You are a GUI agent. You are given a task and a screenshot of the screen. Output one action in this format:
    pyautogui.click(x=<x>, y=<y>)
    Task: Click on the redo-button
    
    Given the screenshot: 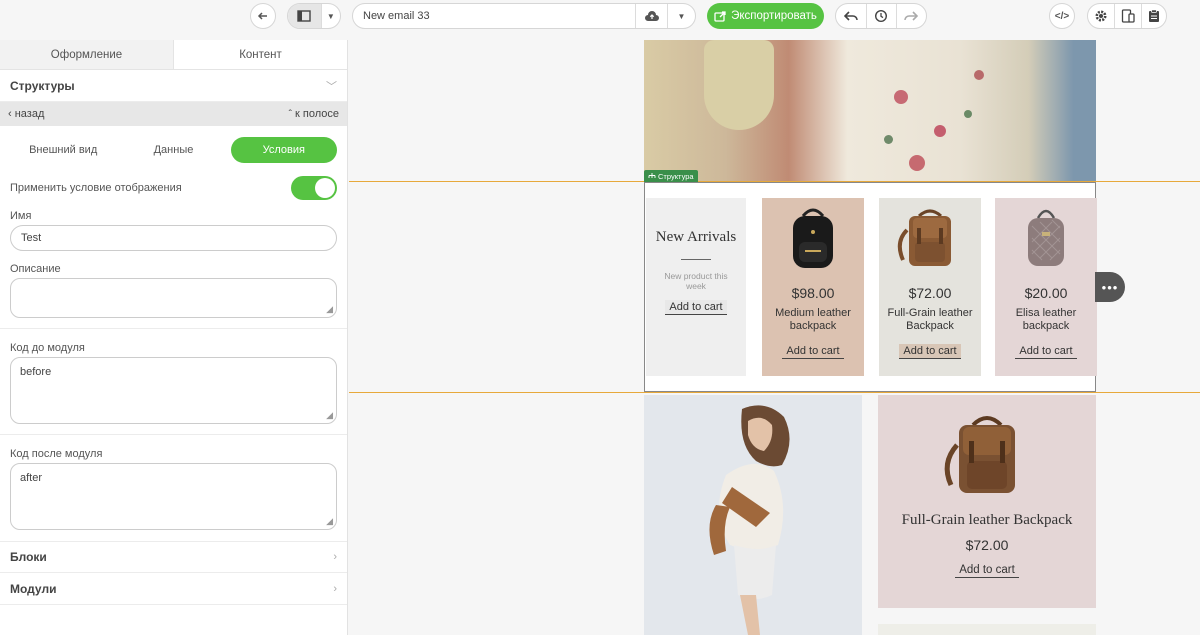 What is the action you would take?
    pyautogui.click(x=910, y=16)
    